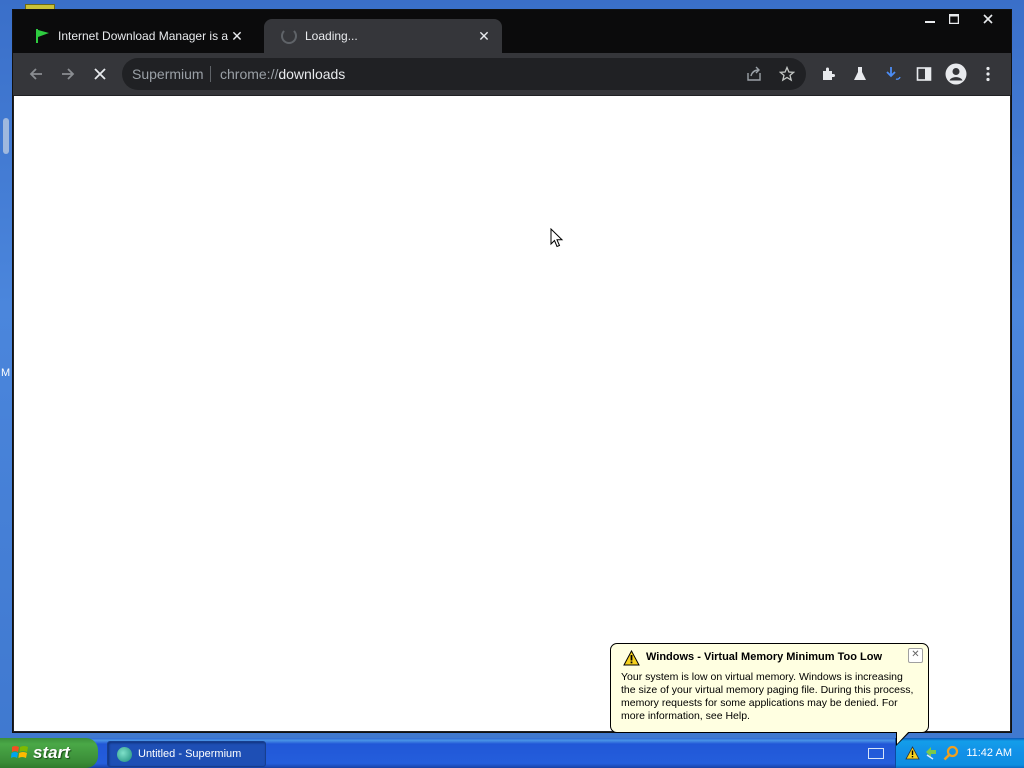 This screenshot has width=1024, height=768. I want to click on profile-button, so click(956, 74).